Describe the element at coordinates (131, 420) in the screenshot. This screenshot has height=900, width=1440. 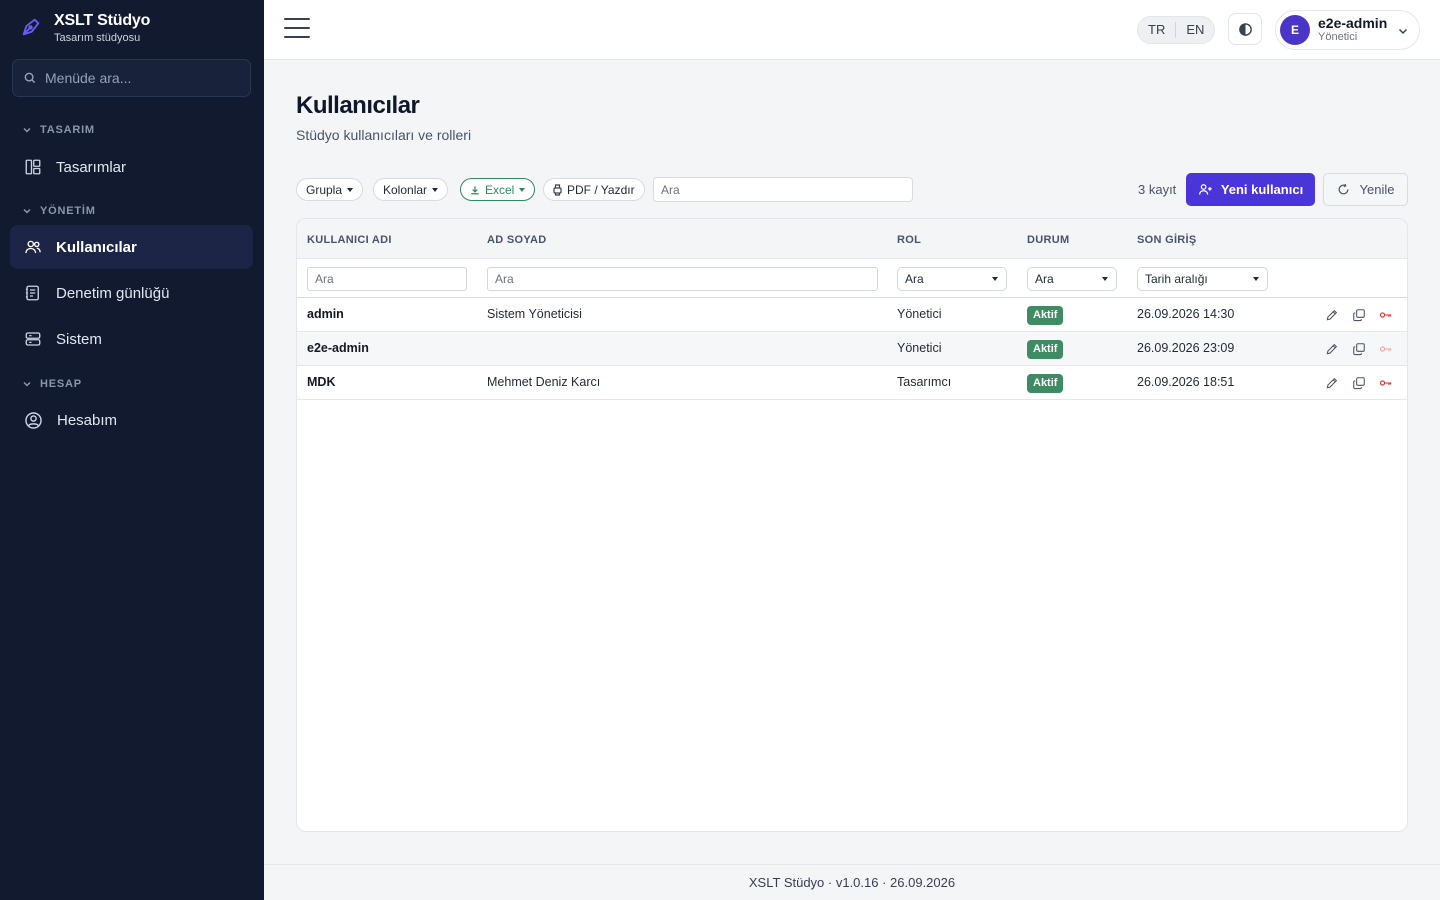
I see `sidebar-item-account: Hesabım` at that location.